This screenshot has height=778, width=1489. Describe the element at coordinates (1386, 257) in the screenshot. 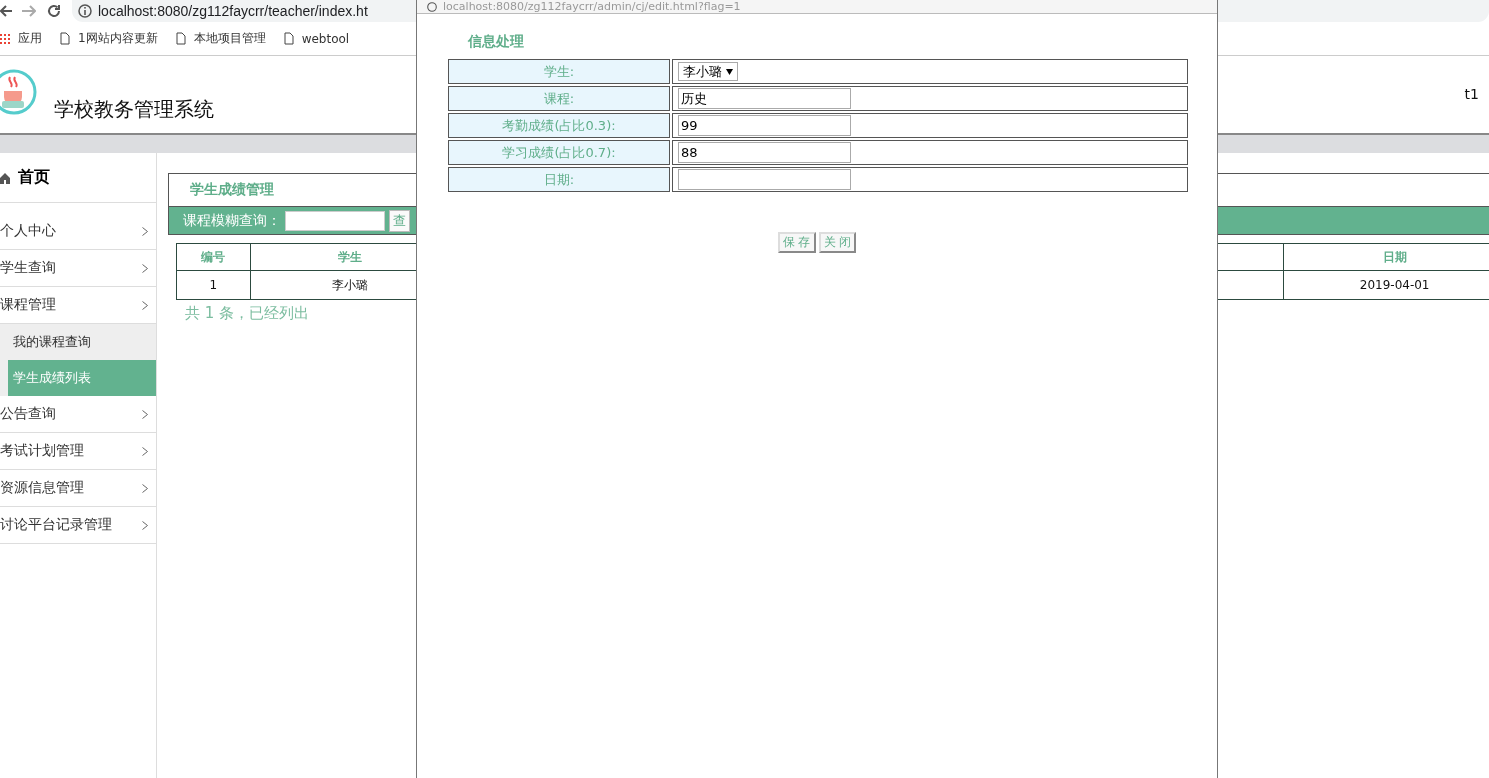

I see `column-header: 日期` at that location.